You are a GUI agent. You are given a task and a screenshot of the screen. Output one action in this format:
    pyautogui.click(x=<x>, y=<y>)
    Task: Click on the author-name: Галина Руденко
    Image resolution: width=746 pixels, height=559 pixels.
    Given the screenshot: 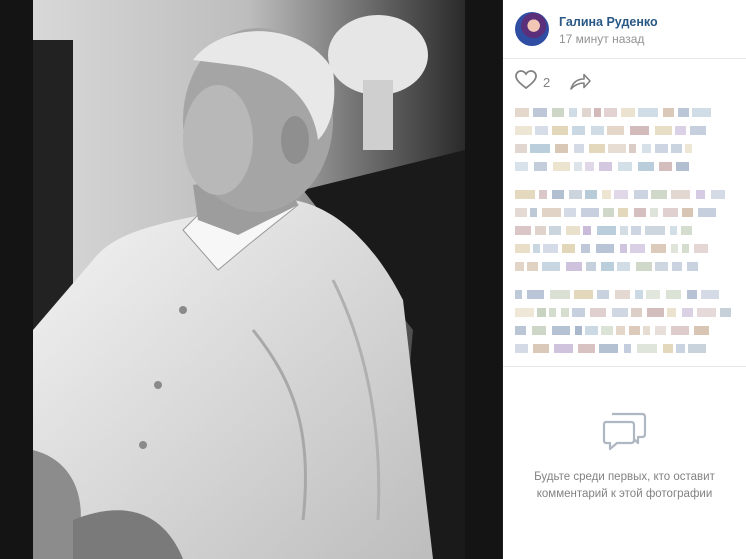 What is the action you would take?
    pyautogui.click(x=608, y=22)
    